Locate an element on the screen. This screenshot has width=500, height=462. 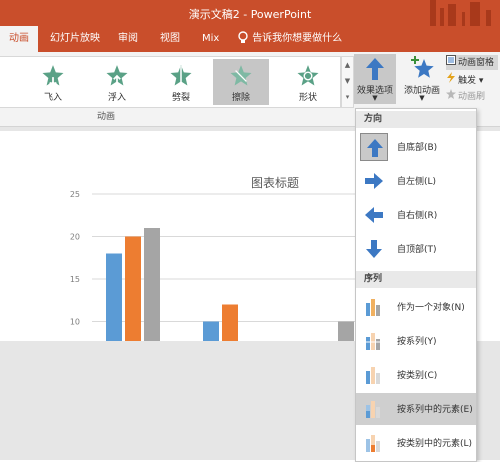
animation-fly-in: 飞入 is located at coordinates (53, 82).